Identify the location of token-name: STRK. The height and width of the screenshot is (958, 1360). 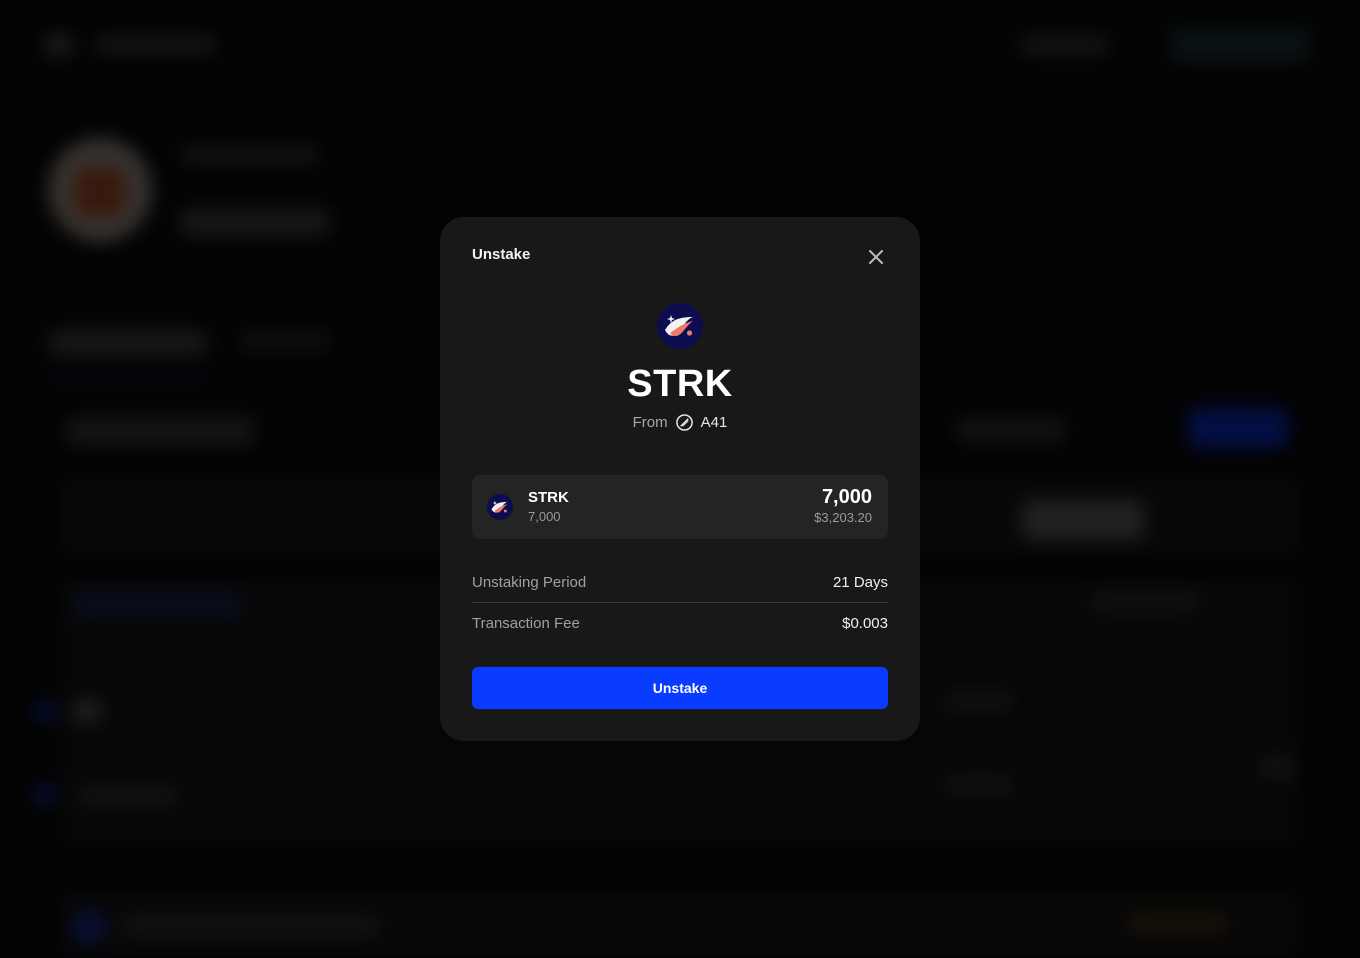
(548, 497).